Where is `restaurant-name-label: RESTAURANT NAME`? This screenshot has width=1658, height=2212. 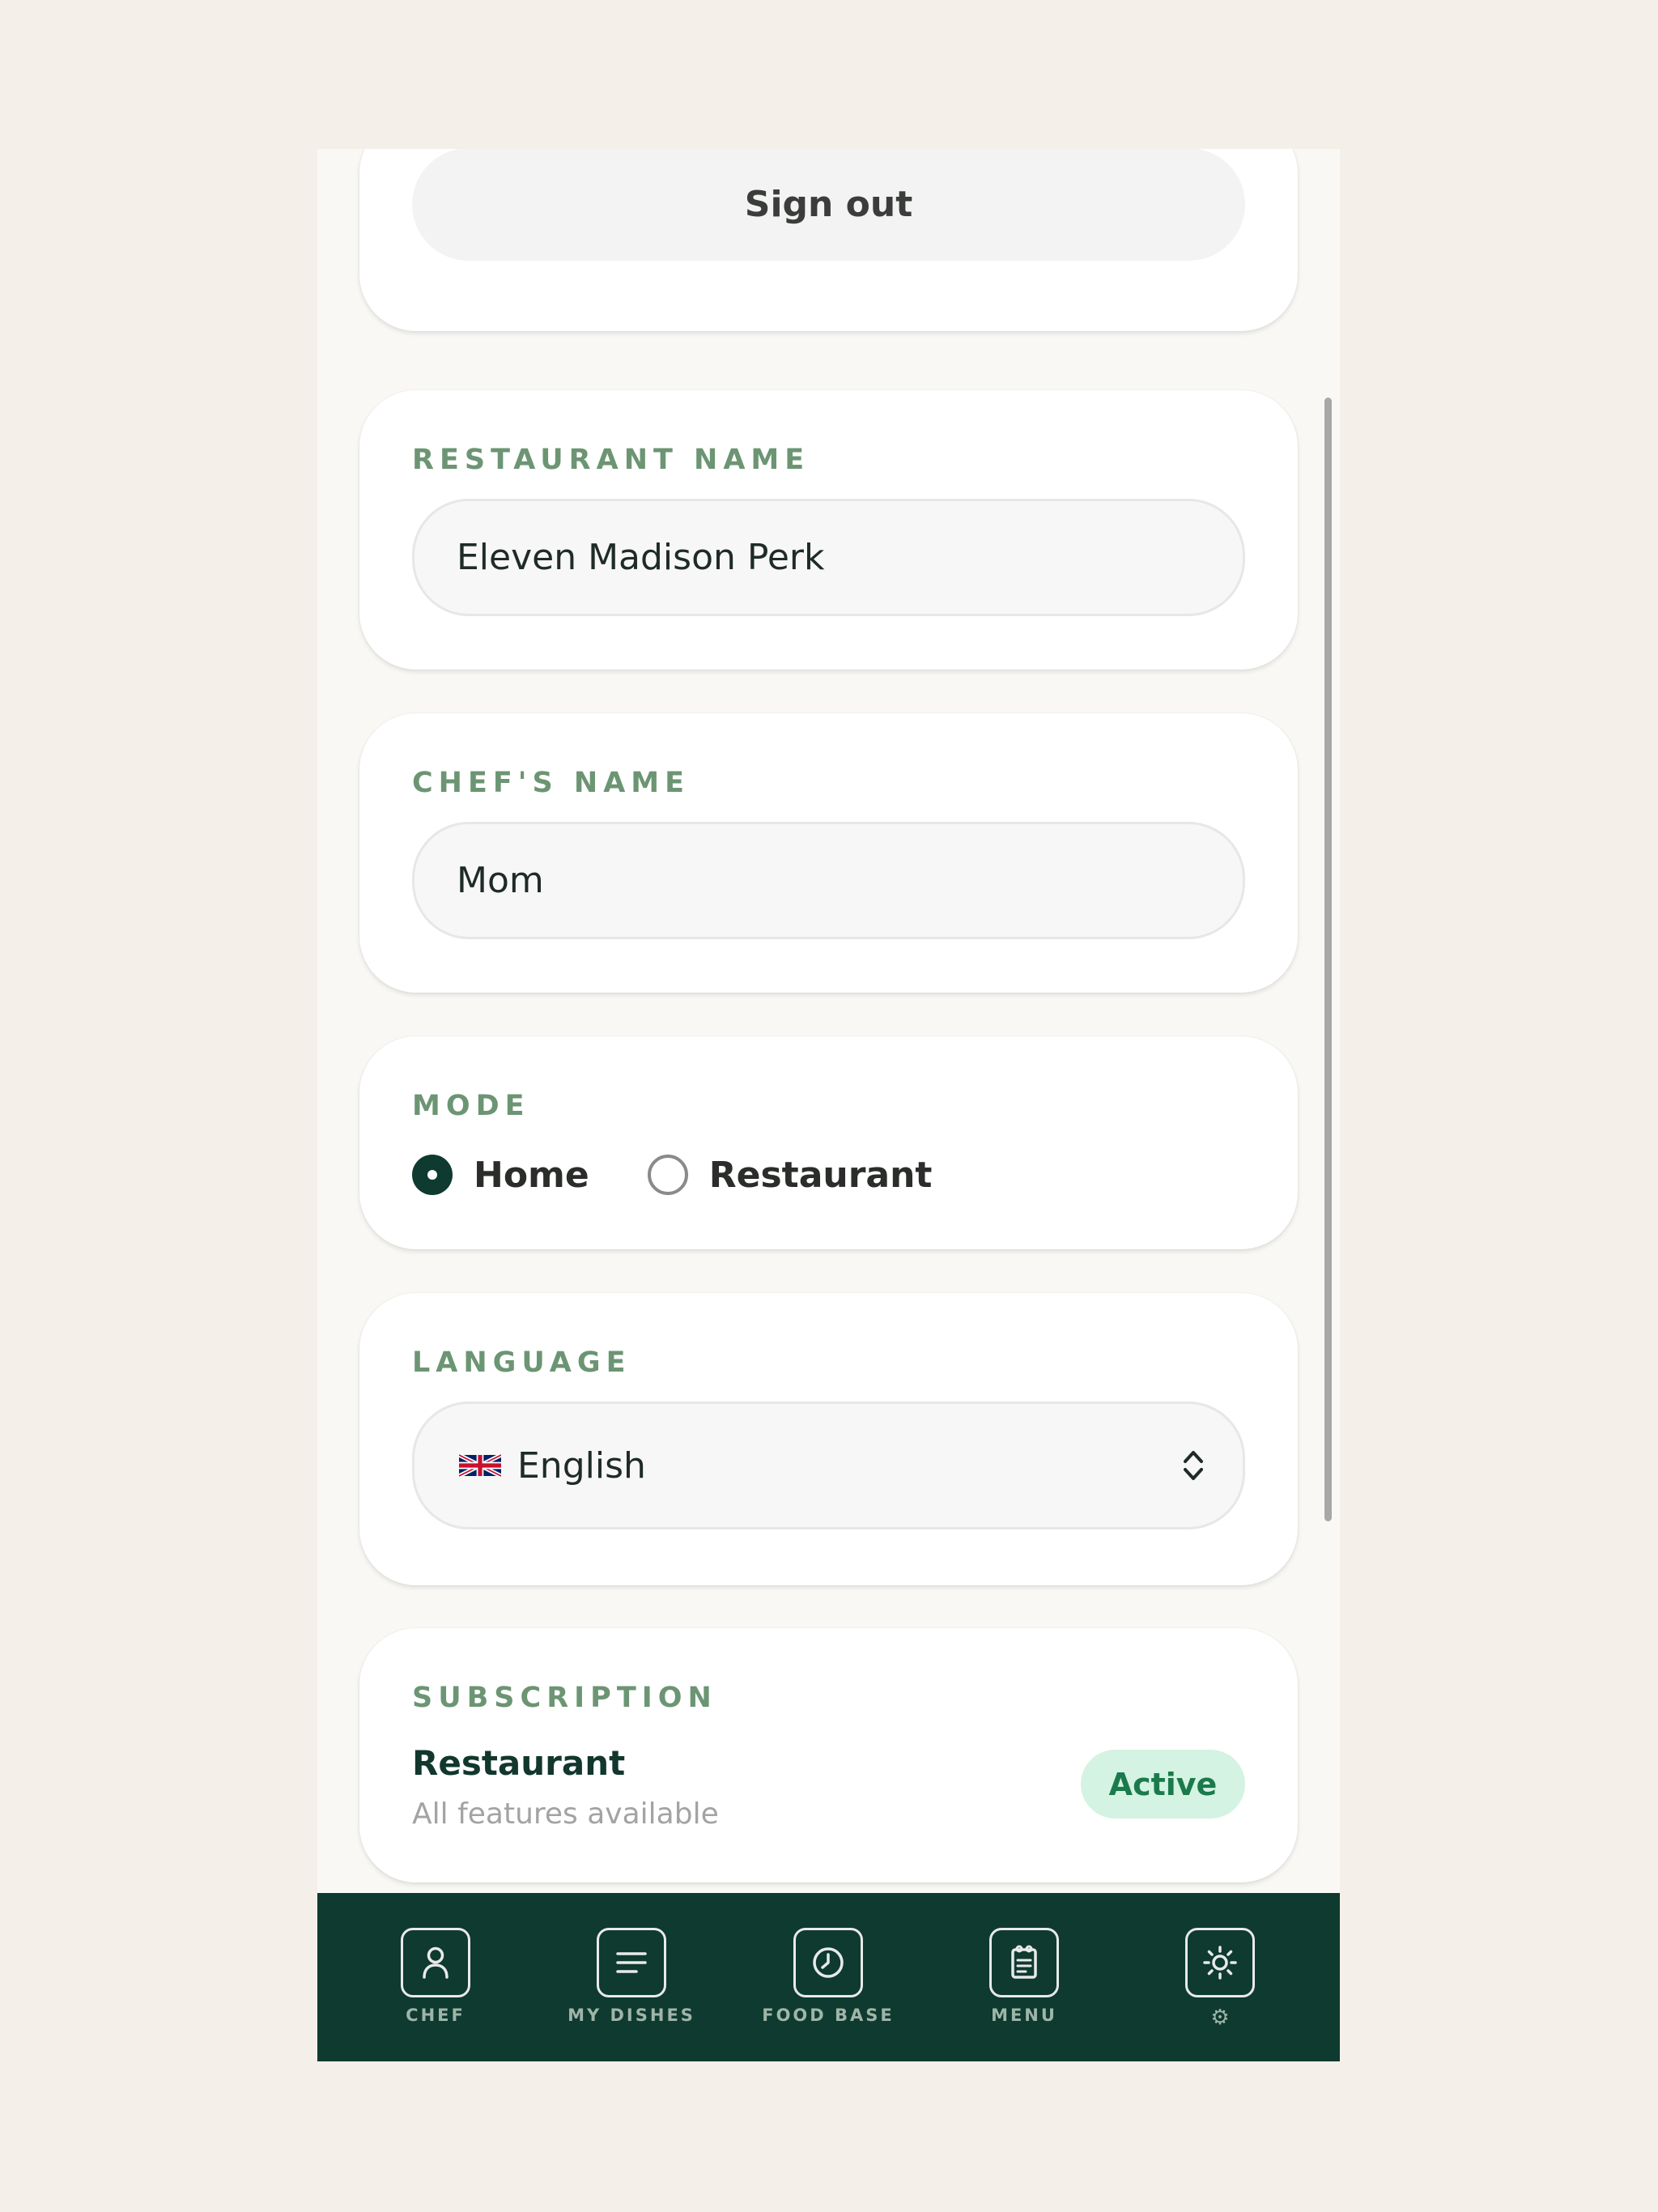
restaurant-name-label: RESTAURANT NAME is located at coordinates (611, 460).